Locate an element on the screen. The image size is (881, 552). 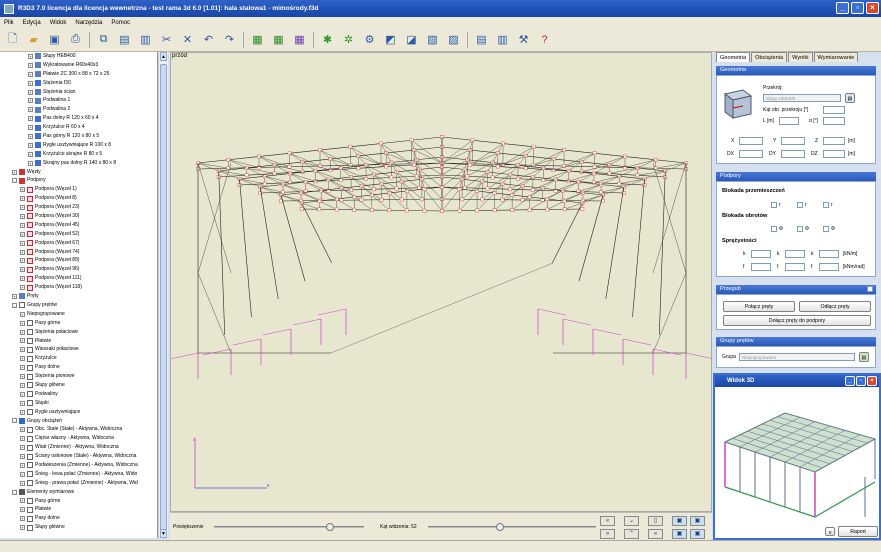
node-tool-icon: ✱ is located at coordinates (327, 39).